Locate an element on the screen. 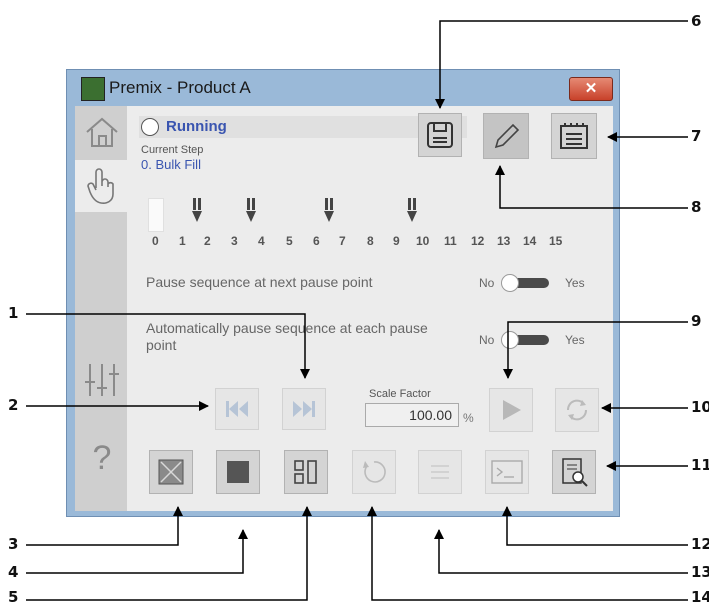 The width and height of the screenshot is (709, 606). callout-13: 13 is located at coordinates (700, 572).